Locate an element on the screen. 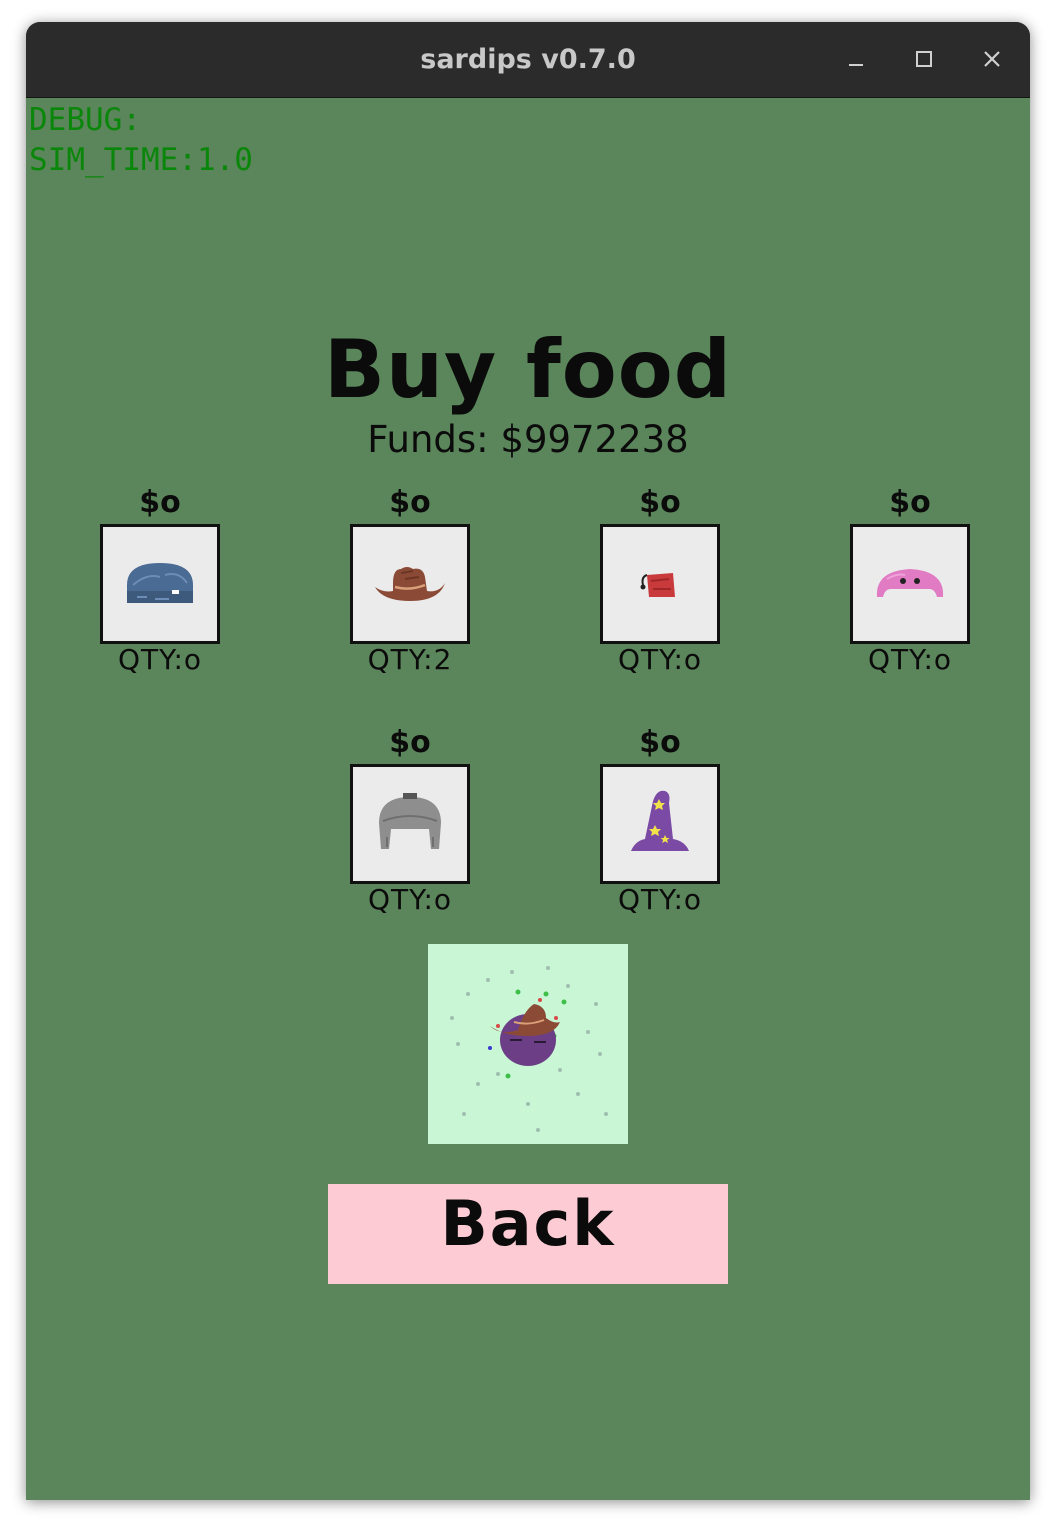 The width and height of the screenshot is (1056, 1532). shop-item-blue-beanie: $o QTY:o is located at coordinates (160, 584).